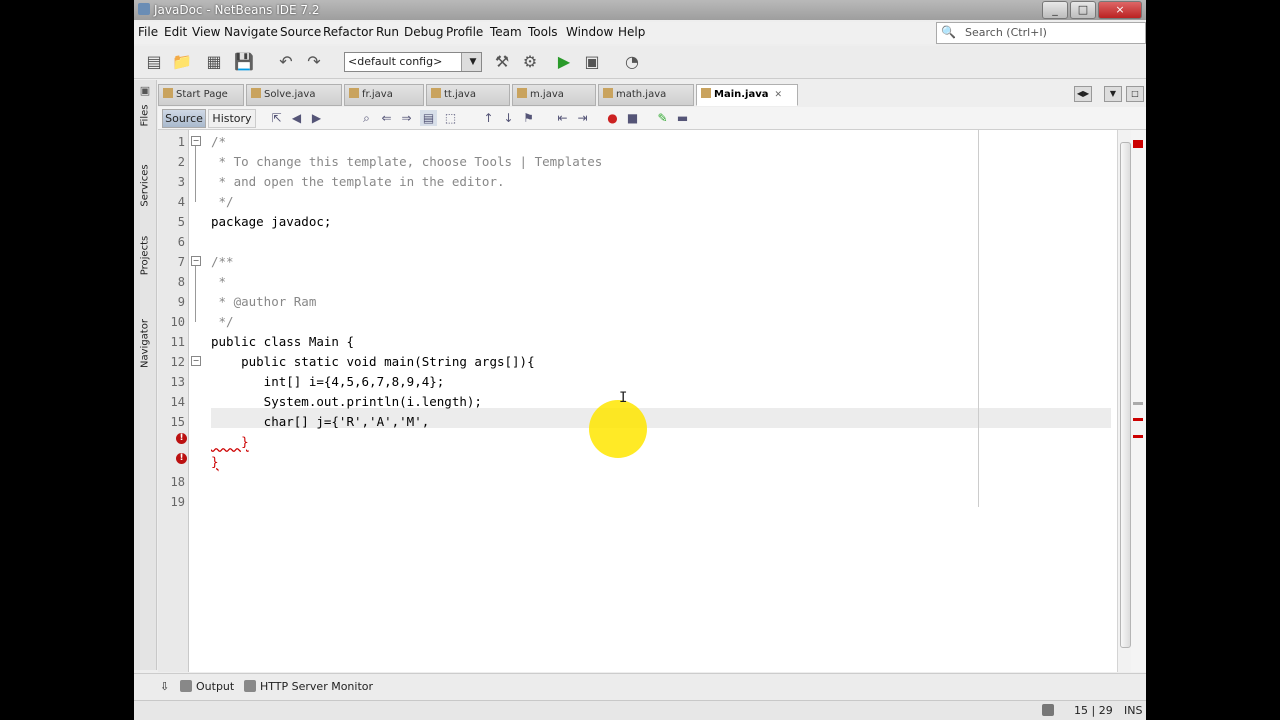 This screenshot has width=1280, height=720. Describe the element at coordinates (387, 32) in the screenshot. I see `menu-run: Run` at that location.